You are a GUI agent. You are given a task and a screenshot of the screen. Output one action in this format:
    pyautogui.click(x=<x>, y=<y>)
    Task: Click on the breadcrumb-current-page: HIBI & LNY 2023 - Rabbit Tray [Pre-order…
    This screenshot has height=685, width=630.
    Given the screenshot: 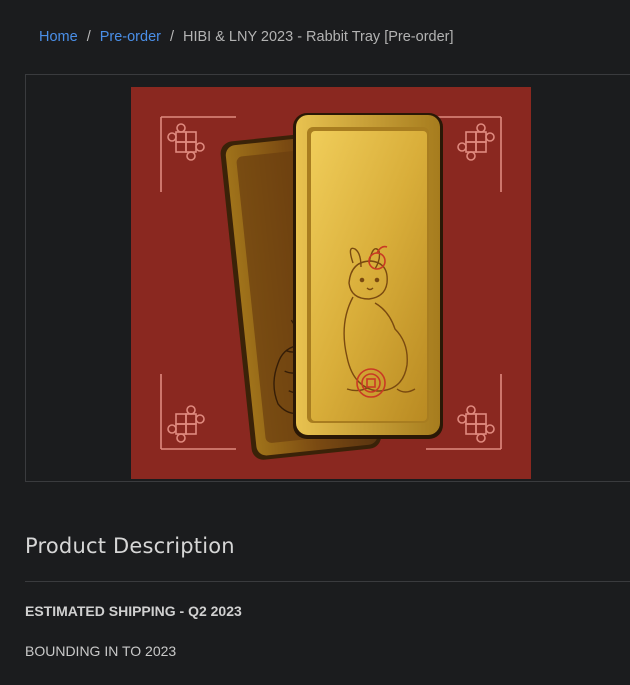 What is the action you would take?
    pyautogui.click(x=318, y=37)
    